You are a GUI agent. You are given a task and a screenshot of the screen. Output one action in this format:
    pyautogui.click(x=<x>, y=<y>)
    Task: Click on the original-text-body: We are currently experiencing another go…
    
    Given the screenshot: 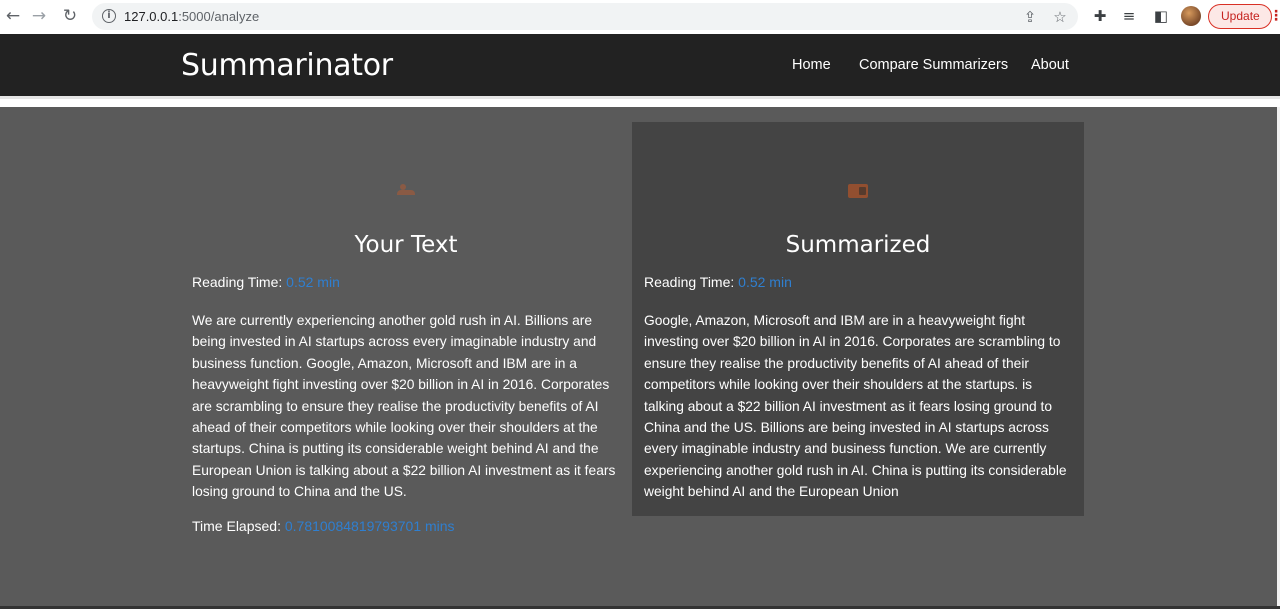 What is the action you would take?
    pyautogui.click(x=404, y=406)
    